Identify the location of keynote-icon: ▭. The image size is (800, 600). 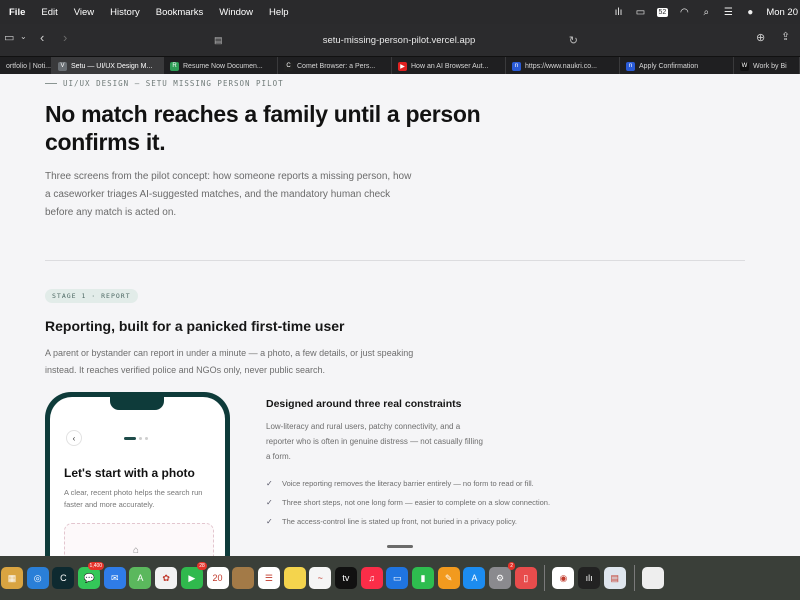
(397, 578).